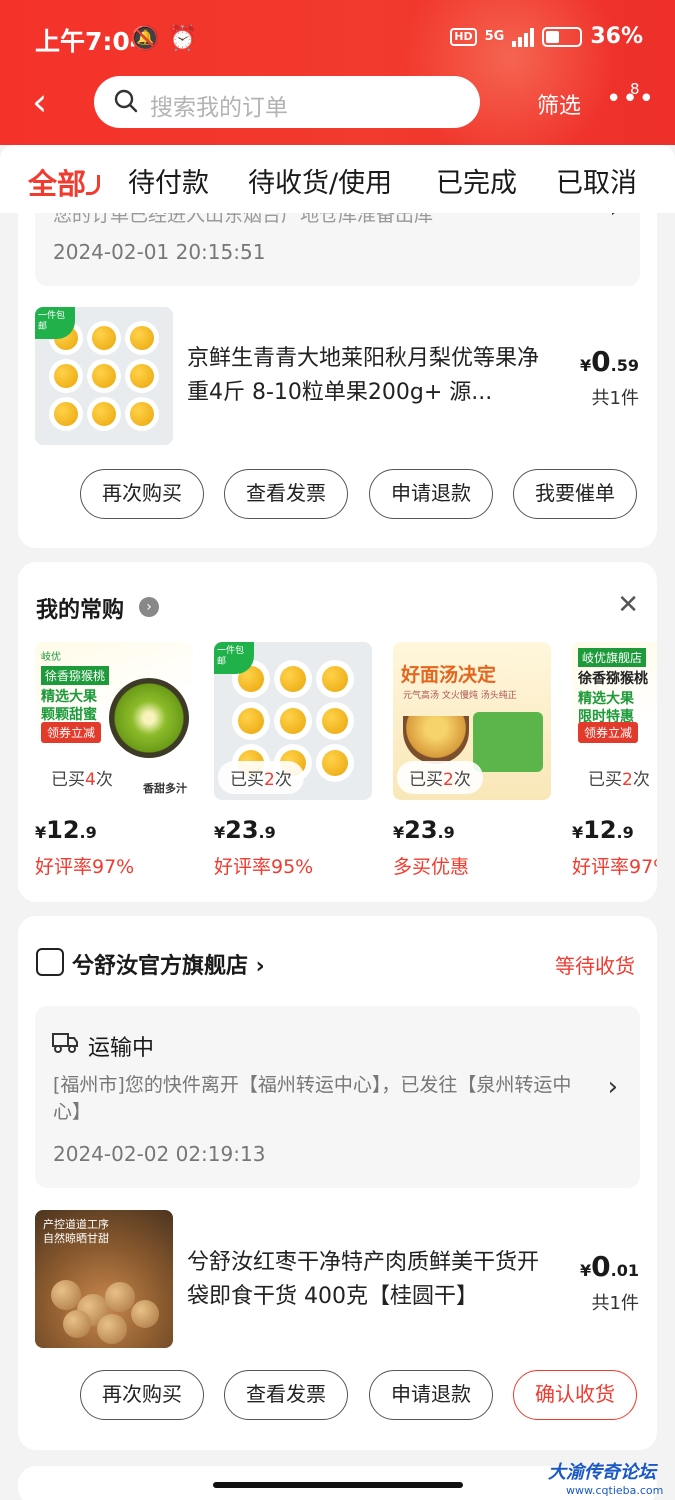 The image size is (675, 1500). What do you see at coordinates (168, 180) in the screenshot?
I see `tab-pending-payment: 待付款` at bounding box center [168, 180].